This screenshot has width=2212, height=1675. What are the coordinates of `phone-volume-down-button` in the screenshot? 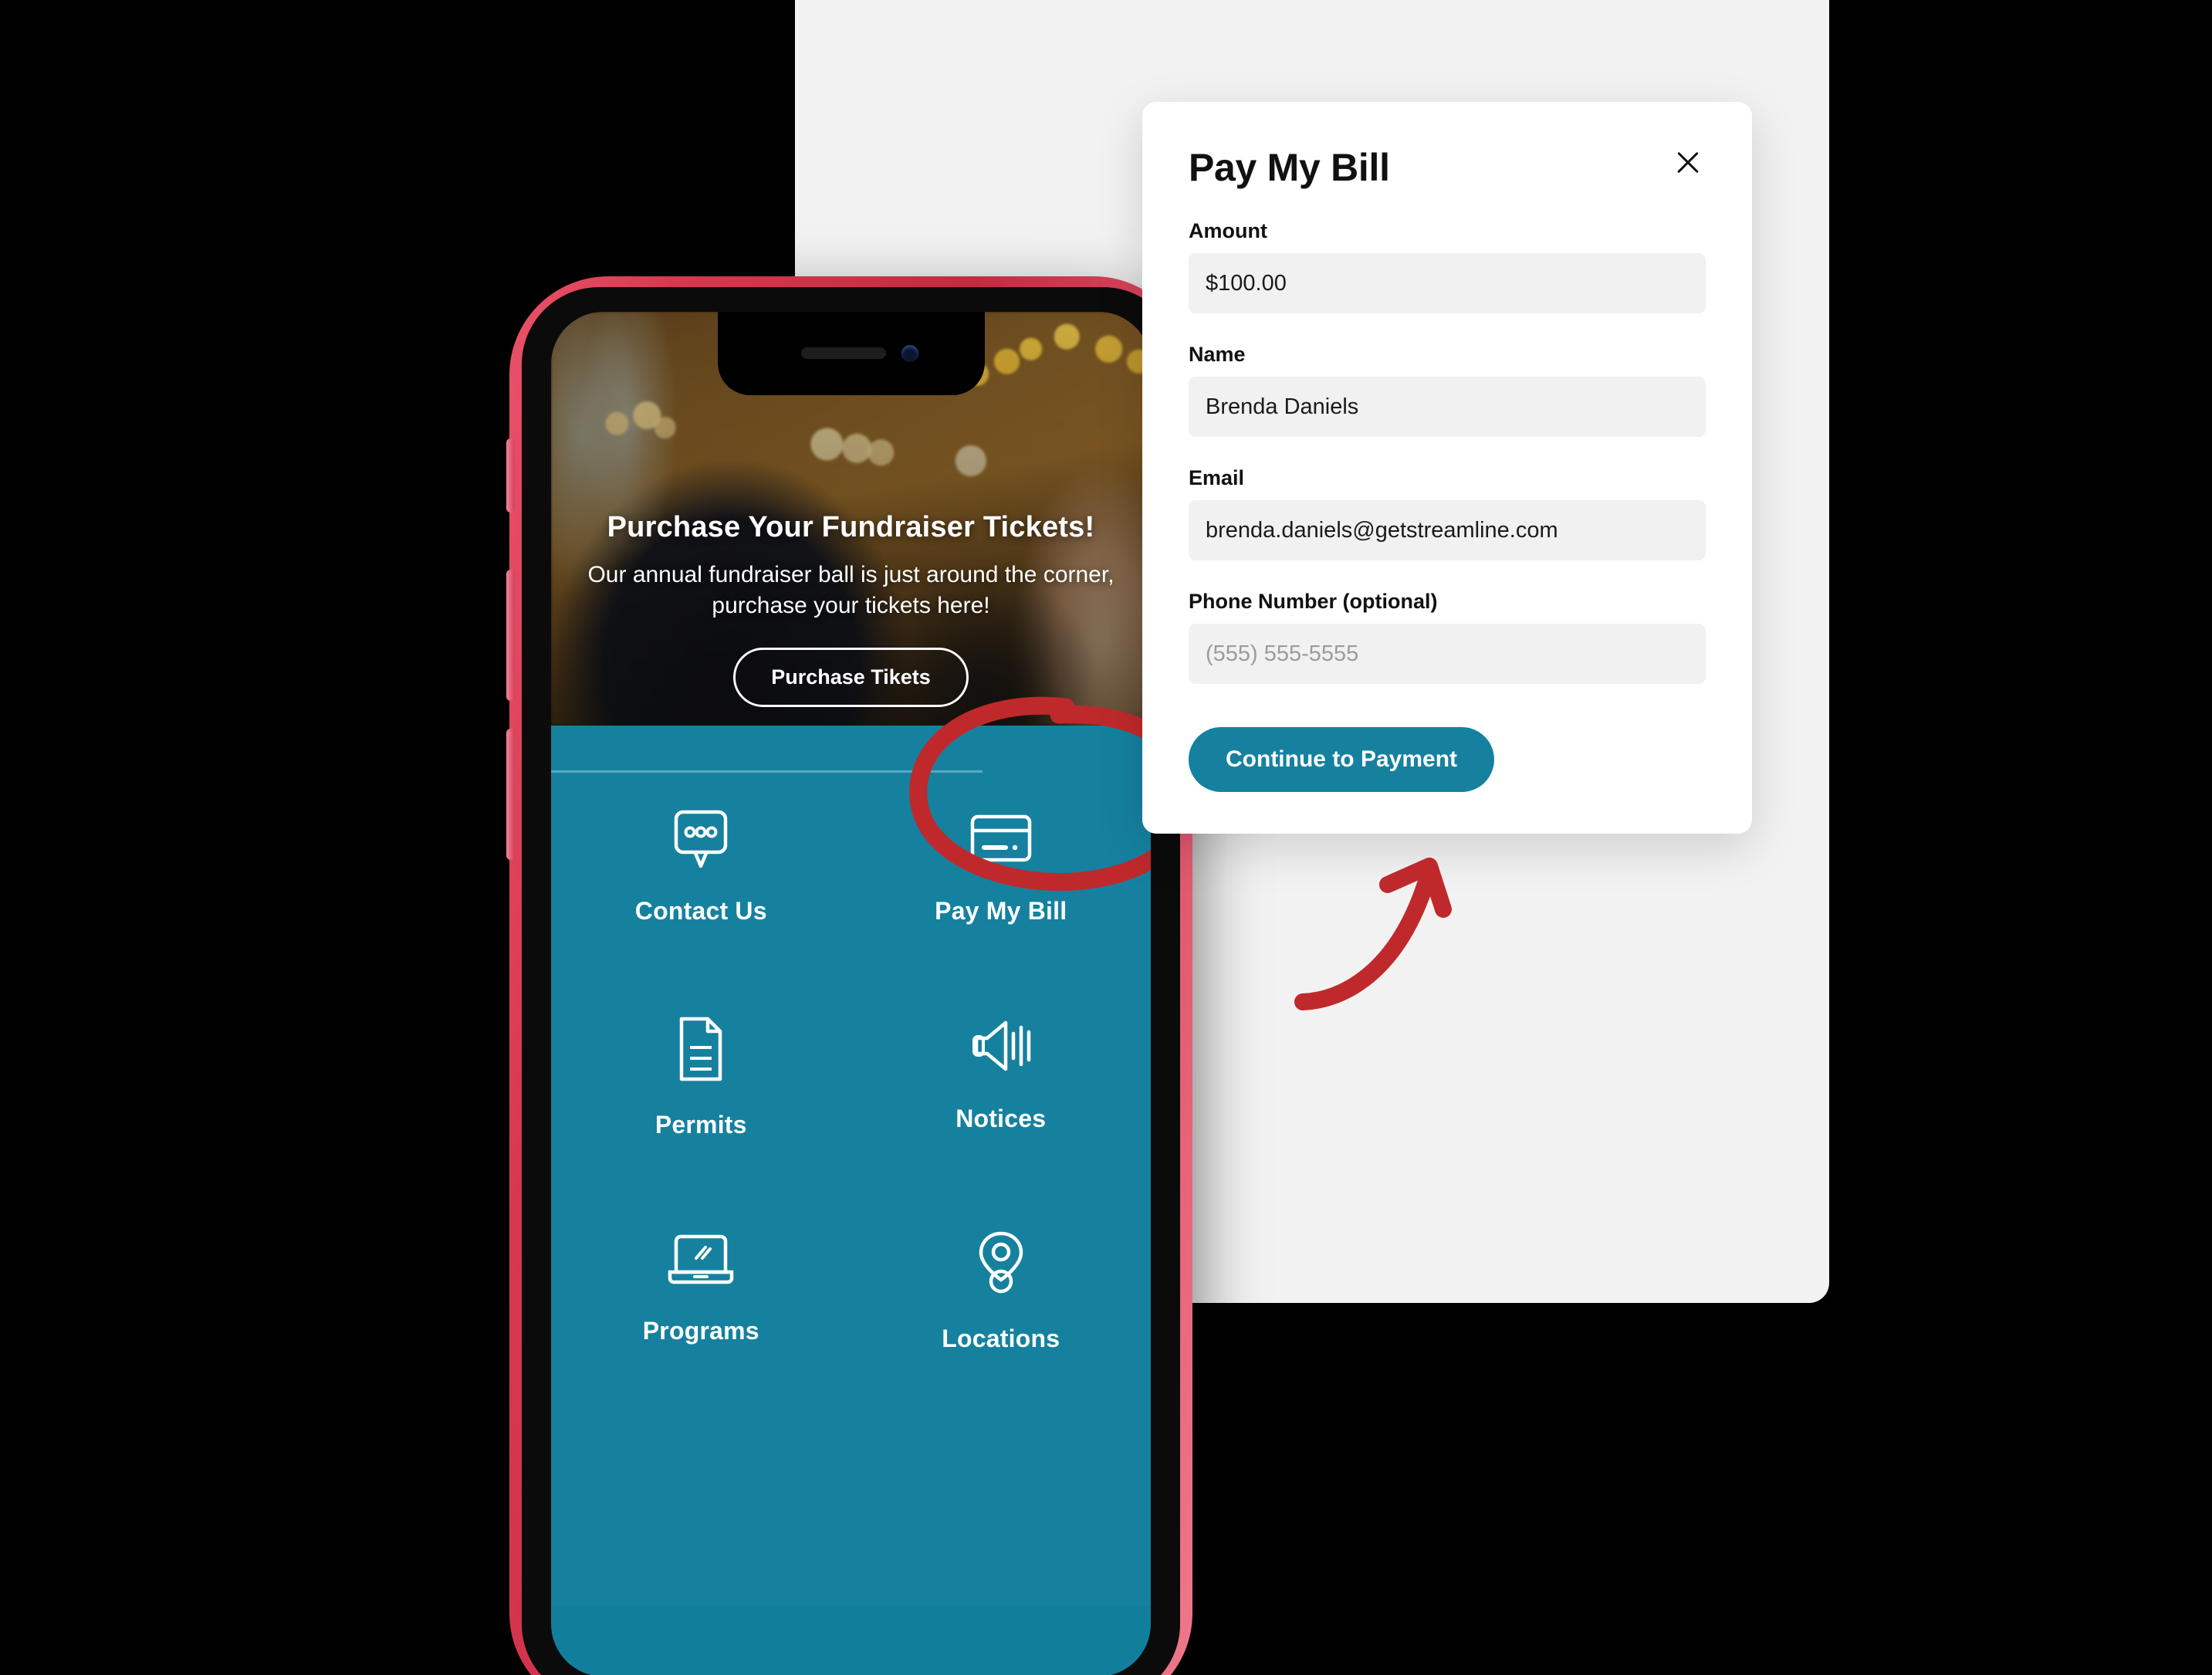 It's located at (510, 794).